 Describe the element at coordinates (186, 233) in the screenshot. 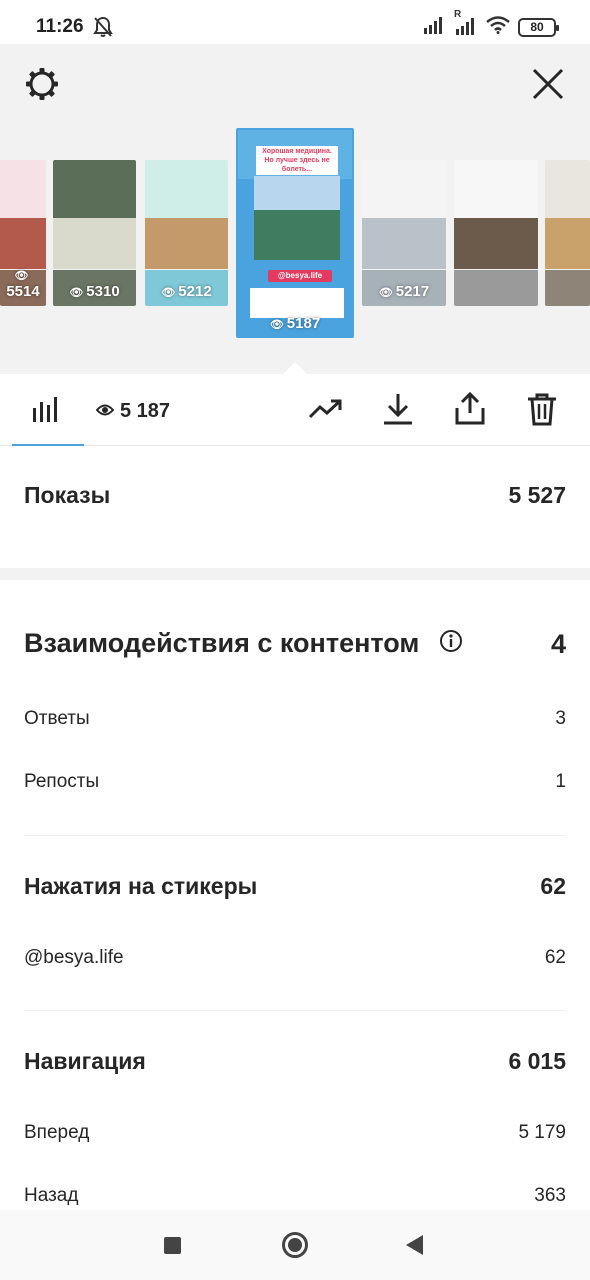

I see `story-thumbnail: 👁 5212` at that location.